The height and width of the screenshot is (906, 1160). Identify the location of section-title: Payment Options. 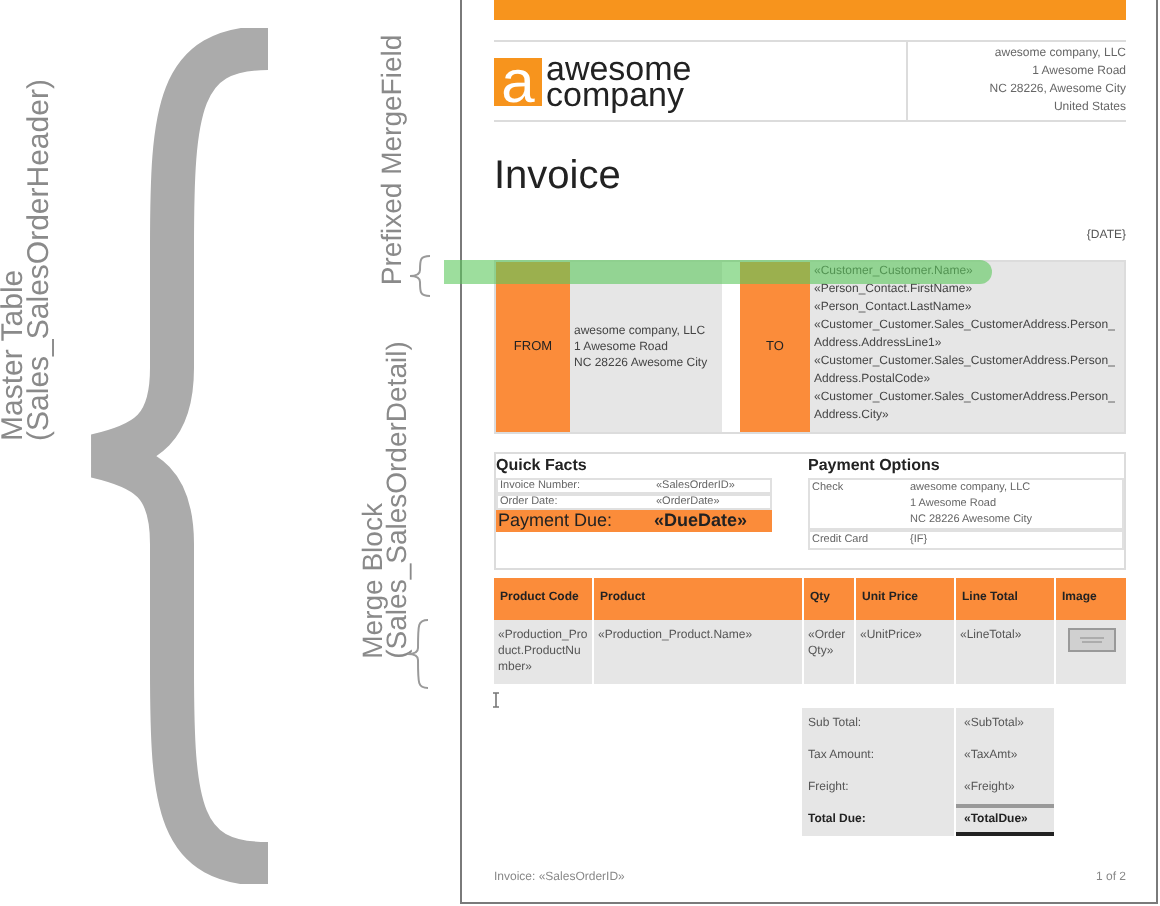
(875, 466).